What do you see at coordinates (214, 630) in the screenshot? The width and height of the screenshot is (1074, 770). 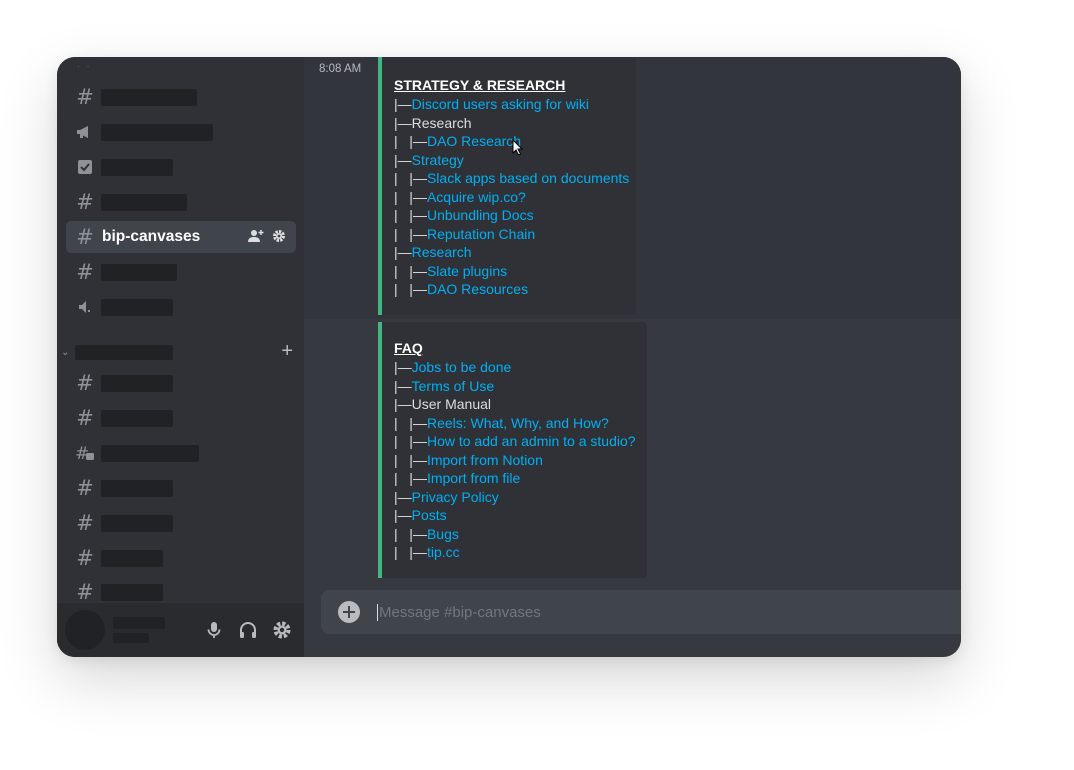 I see `microphone-icon` at bounding box center [214, 630].